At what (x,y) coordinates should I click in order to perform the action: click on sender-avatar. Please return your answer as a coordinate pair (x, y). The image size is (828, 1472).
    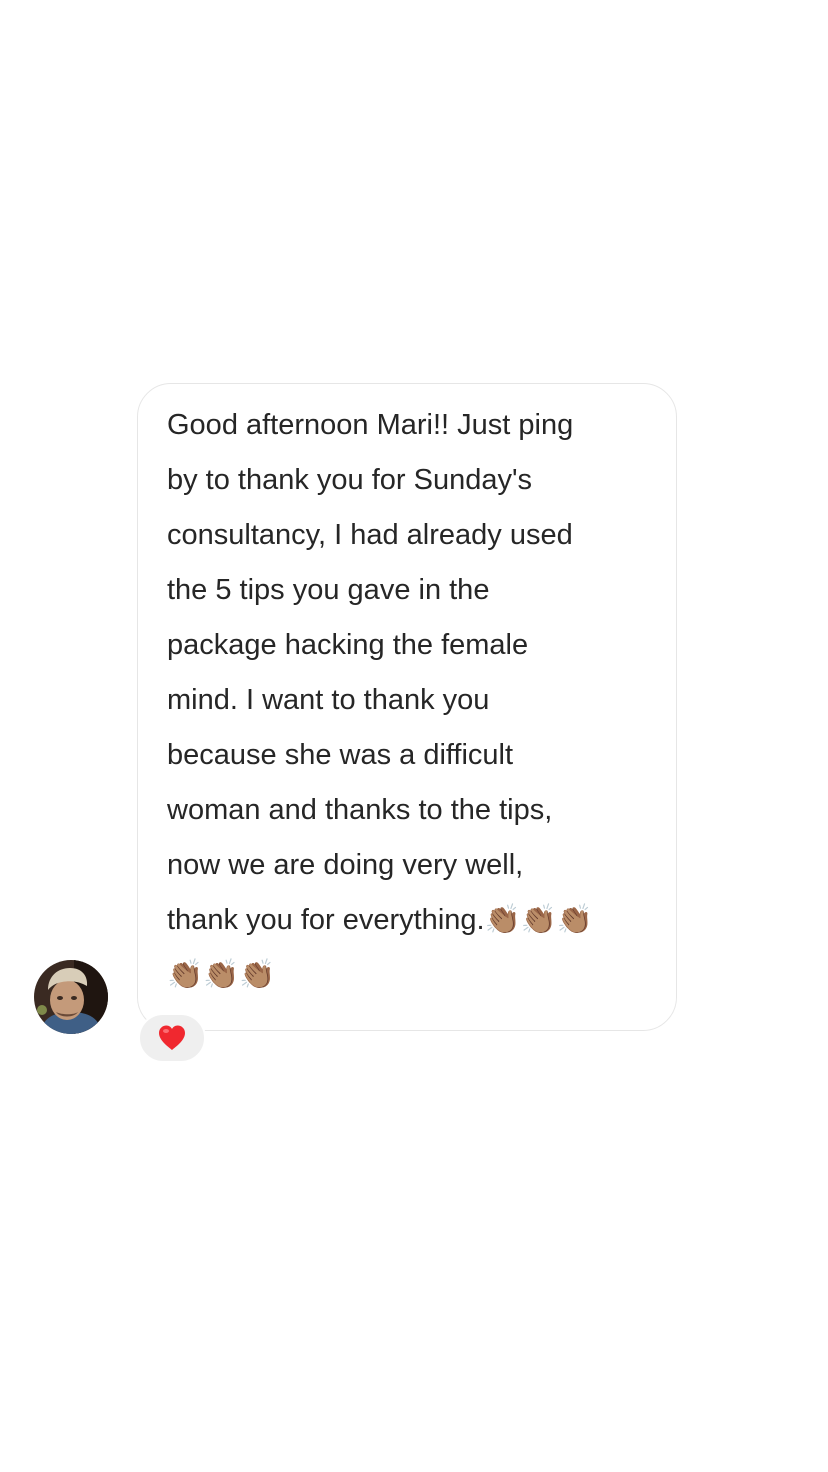
    Looking at the image, I should click on (71, 997).